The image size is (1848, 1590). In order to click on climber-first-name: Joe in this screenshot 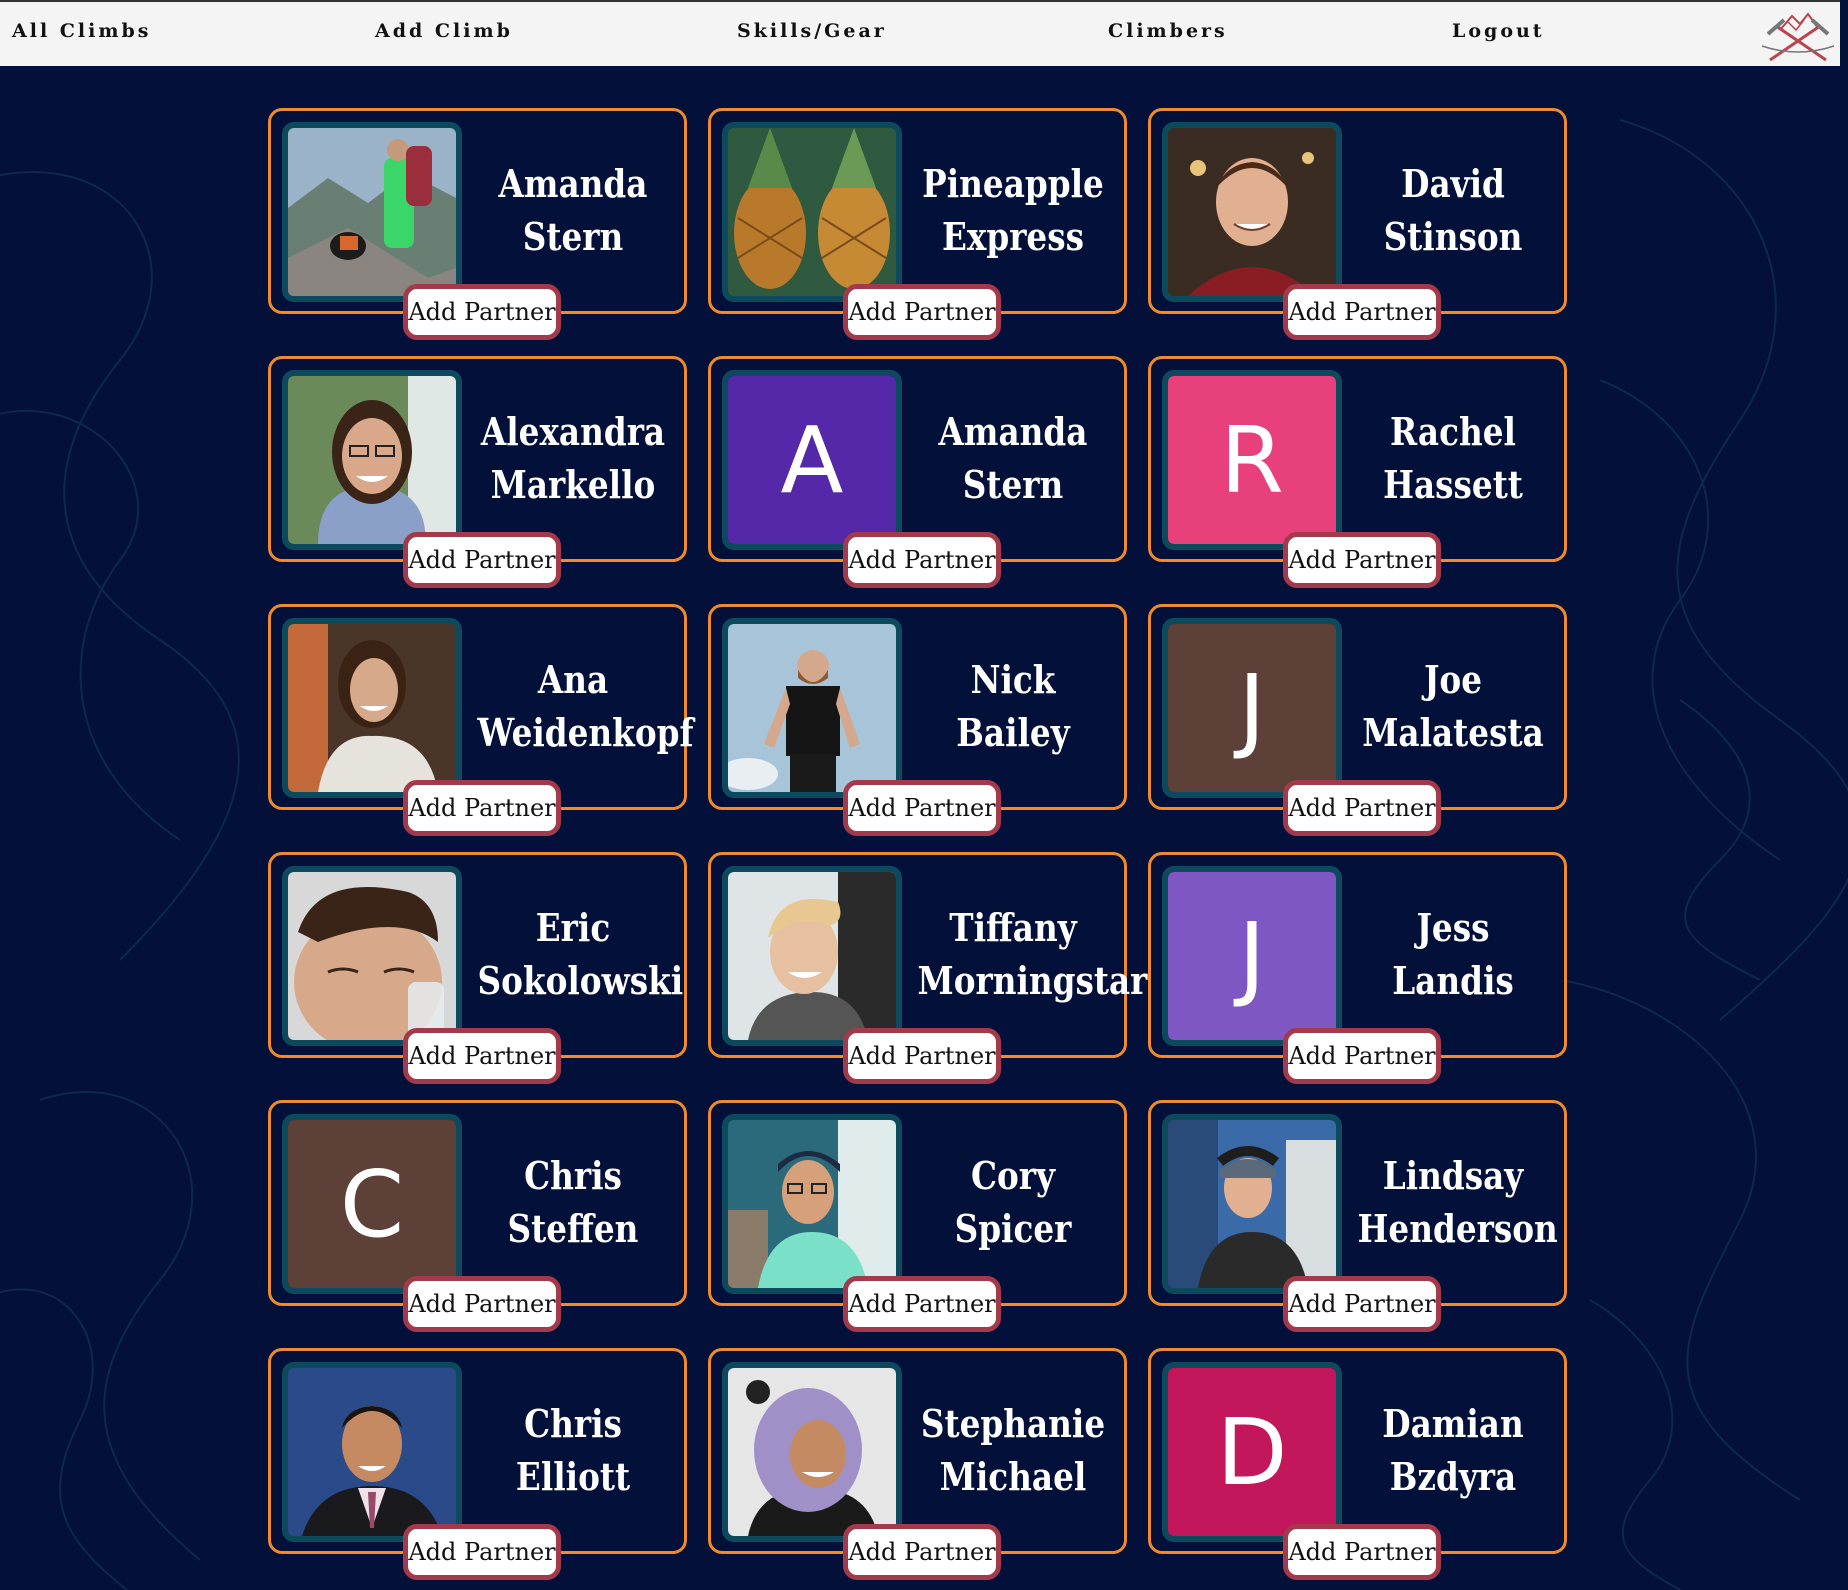, I will do `click(1453, 679)`.